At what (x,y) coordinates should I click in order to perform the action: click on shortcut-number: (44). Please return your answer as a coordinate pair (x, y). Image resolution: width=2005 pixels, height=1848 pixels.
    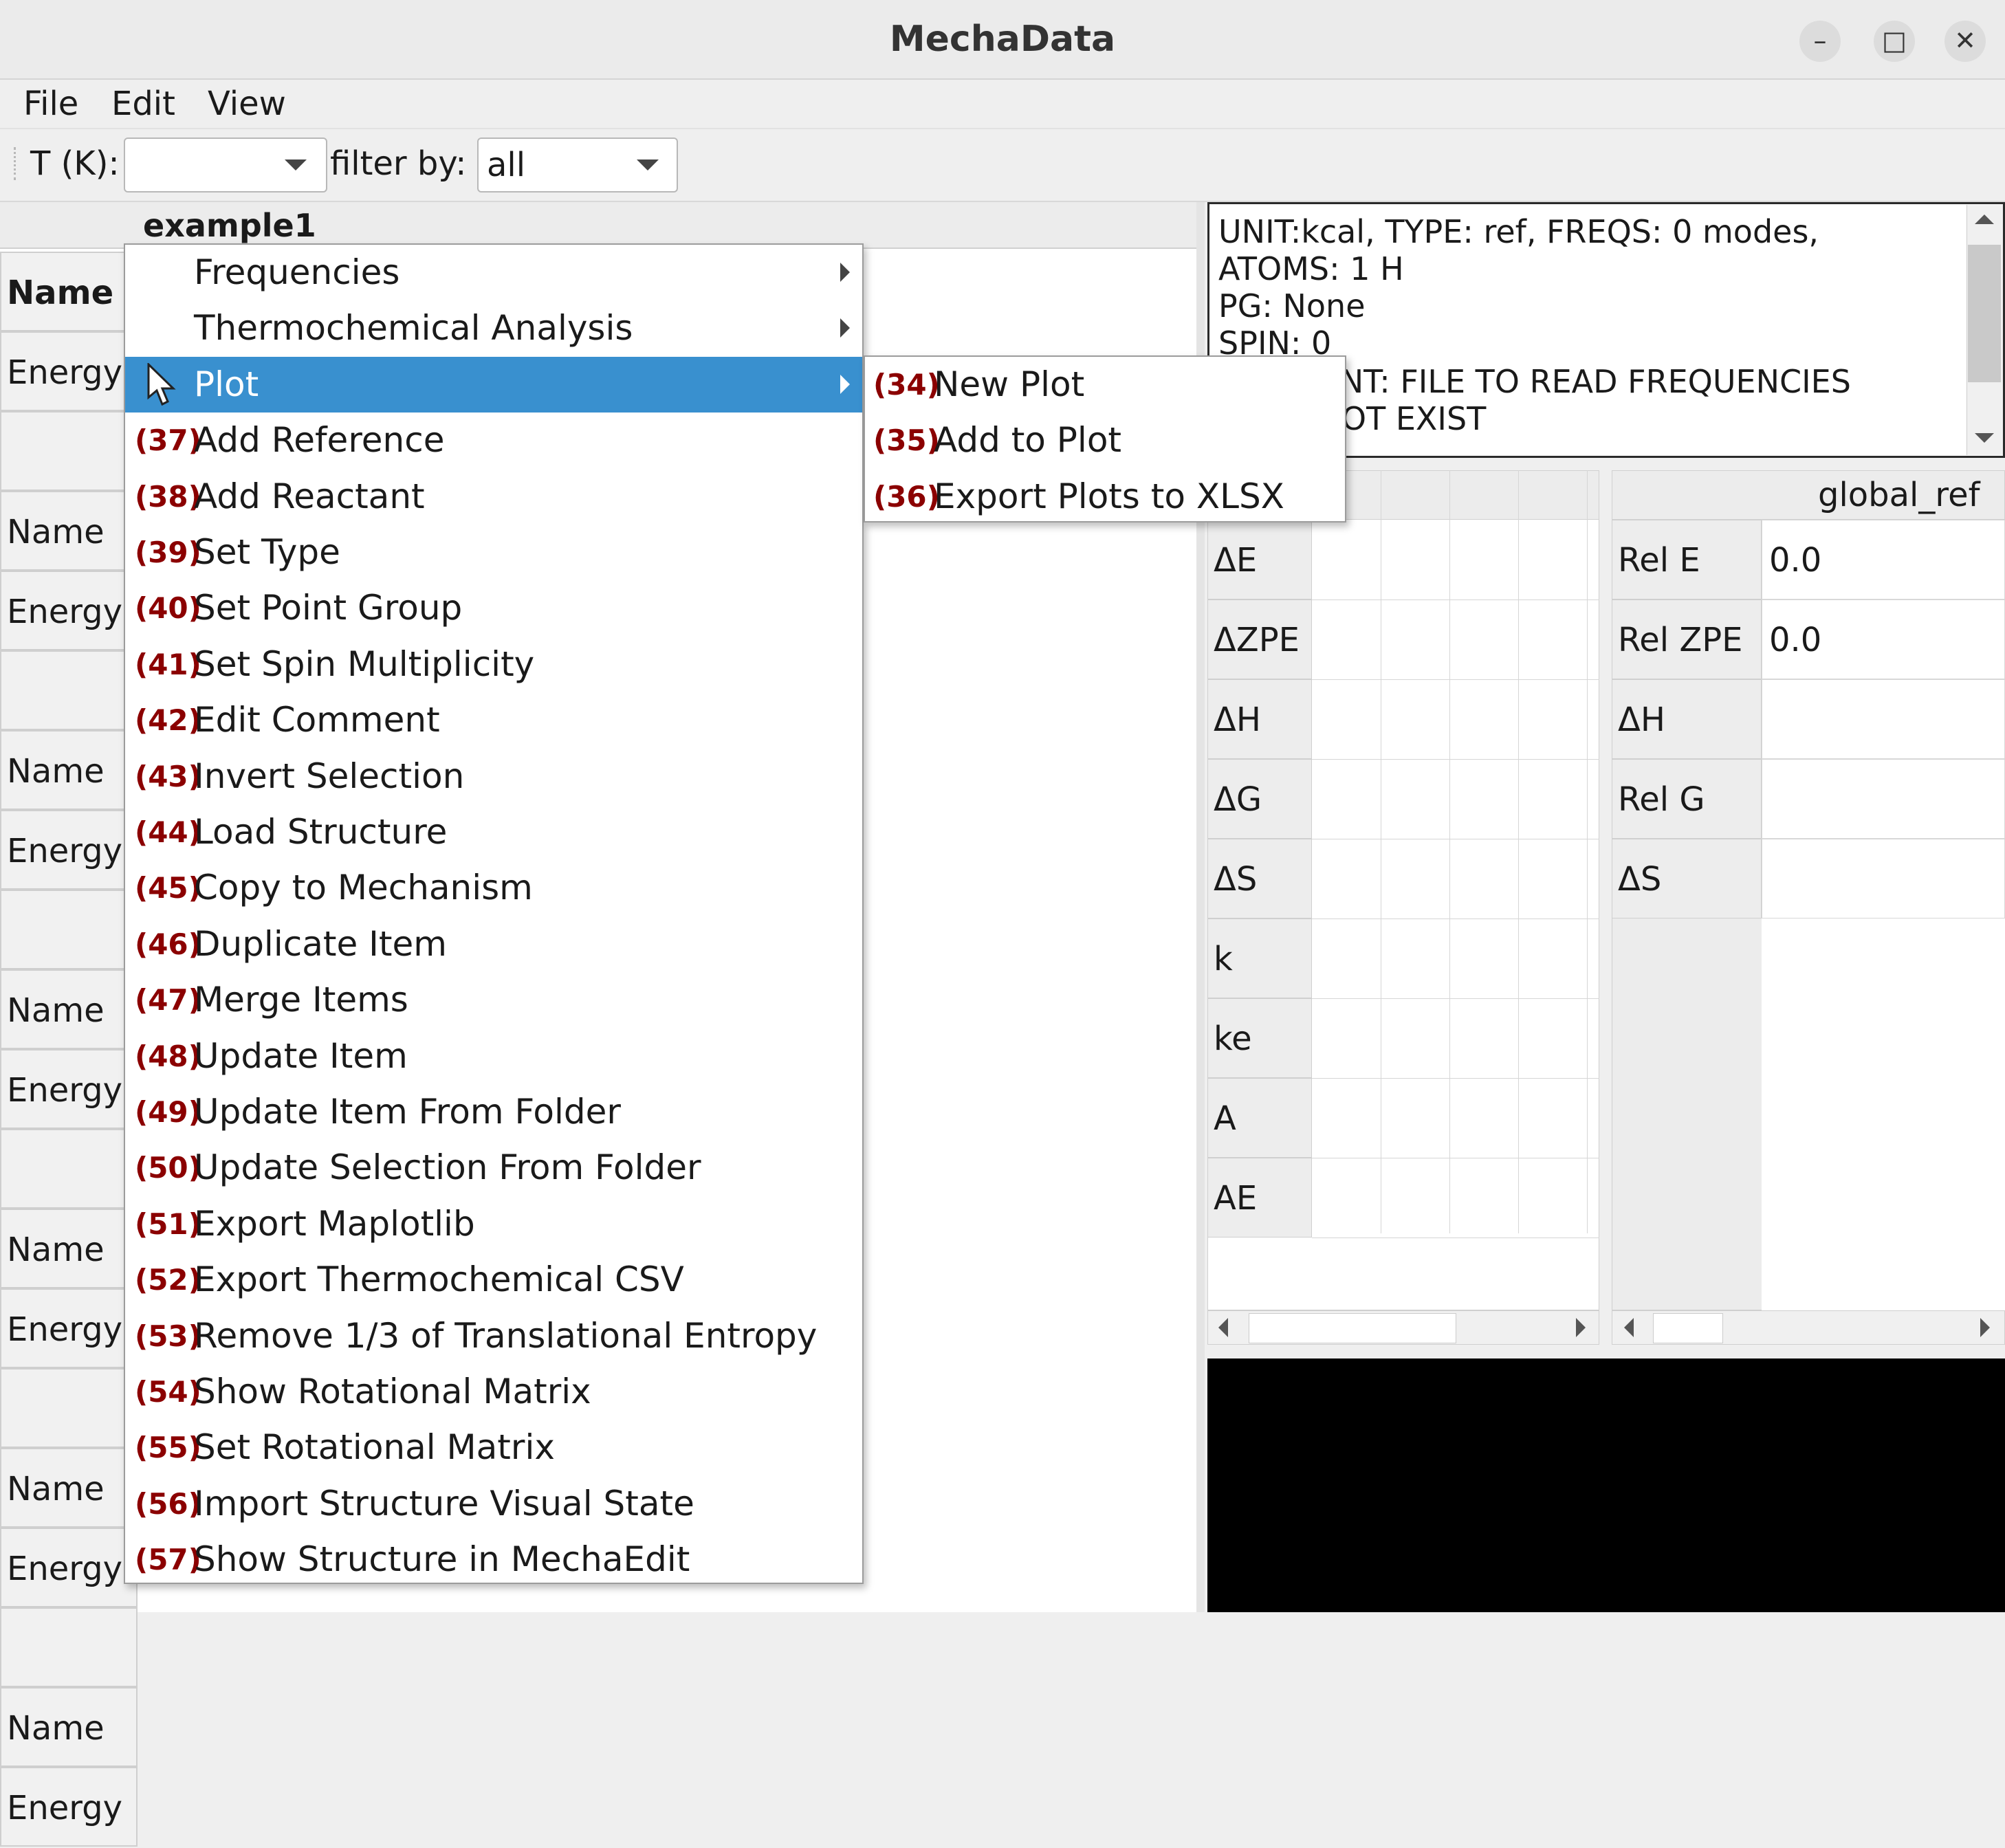
    Looking at the image, I should click on (168, 832).